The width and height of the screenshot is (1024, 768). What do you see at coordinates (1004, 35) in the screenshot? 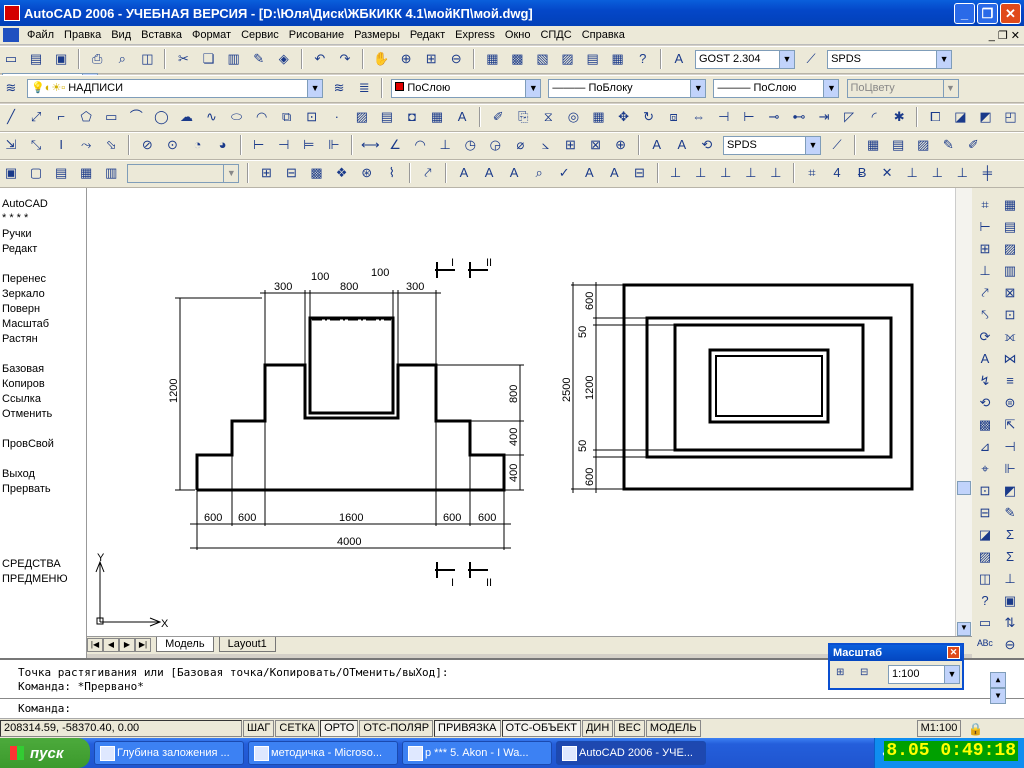
I see `doc-window-controls: _ ❐ ✕` at bounding box center [1004, 35].